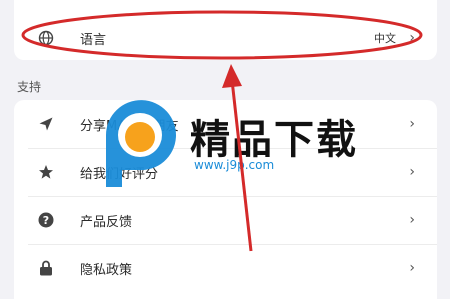 The width and height of the screenshot is (450, 299). Describe the element at coordinates (29, 87) in the screenshot. I see `section-title-support: 支持` at that location.